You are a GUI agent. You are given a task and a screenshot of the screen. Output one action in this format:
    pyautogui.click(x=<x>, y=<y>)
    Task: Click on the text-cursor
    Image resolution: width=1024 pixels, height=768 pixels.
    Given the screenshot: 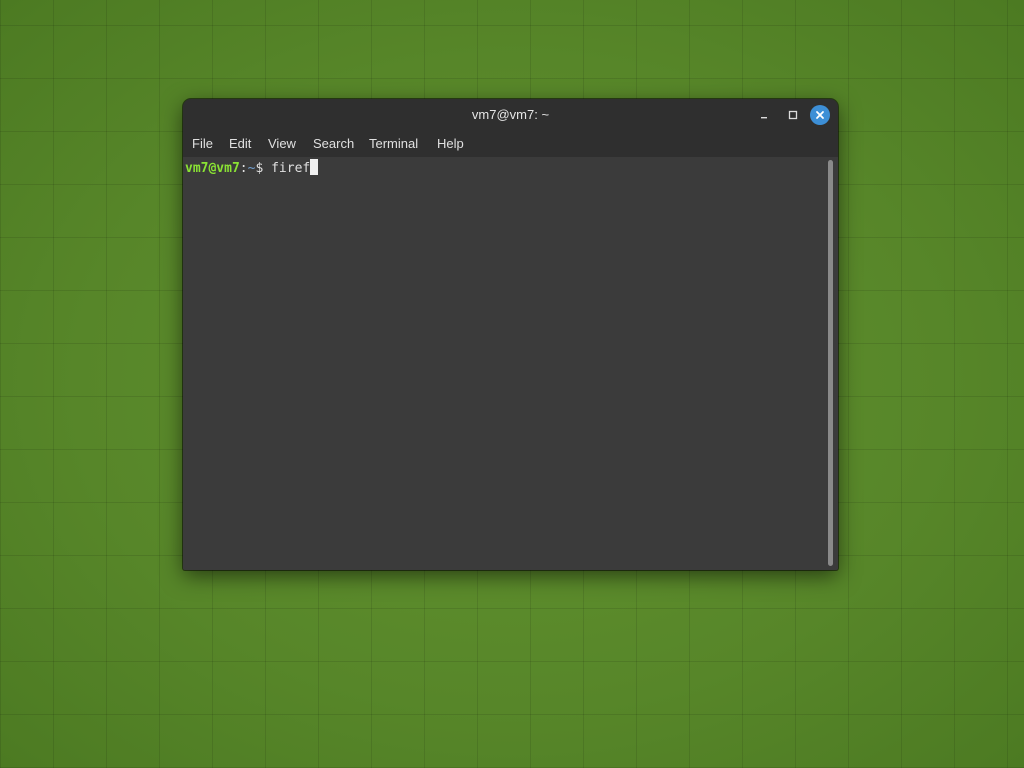 What is the action you would take?
    pyautogui.click(x=314, y=167)
    